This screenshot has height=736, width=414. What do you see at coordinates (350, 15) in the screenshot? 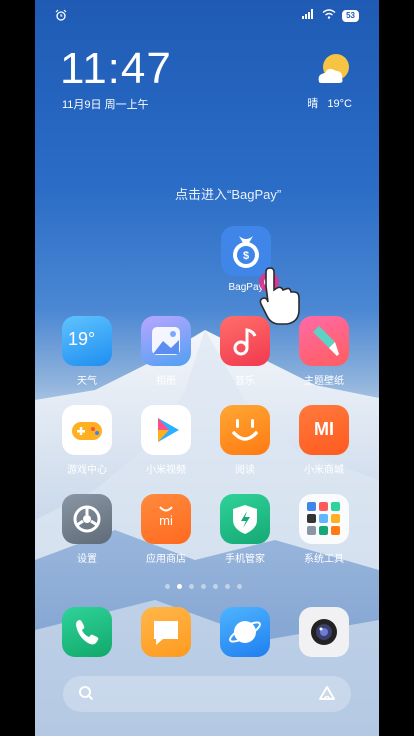
I see `battery-indicator: 53` at bounding box center [350, 15].